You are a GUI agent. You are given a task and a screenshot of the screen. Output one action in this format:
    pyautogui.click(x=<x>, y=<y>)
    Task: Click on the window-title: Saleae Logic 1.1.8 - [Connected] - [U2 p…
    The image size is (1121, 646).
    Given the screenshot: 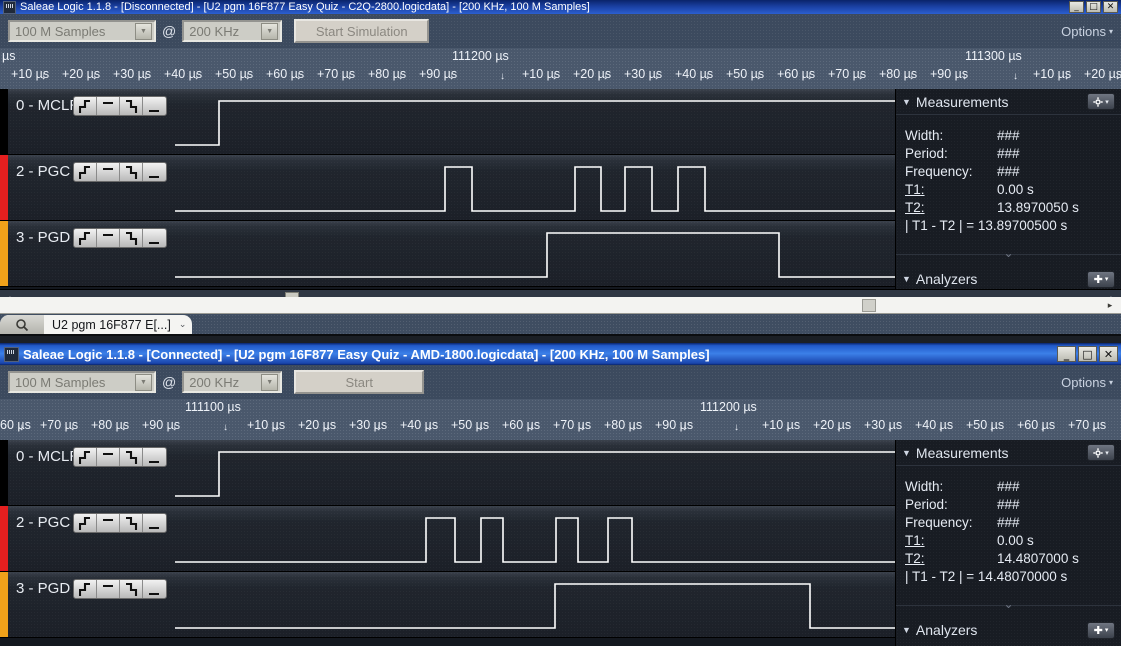 What is the action you would take?
    pyautogui.click(x=366, y=354)
    